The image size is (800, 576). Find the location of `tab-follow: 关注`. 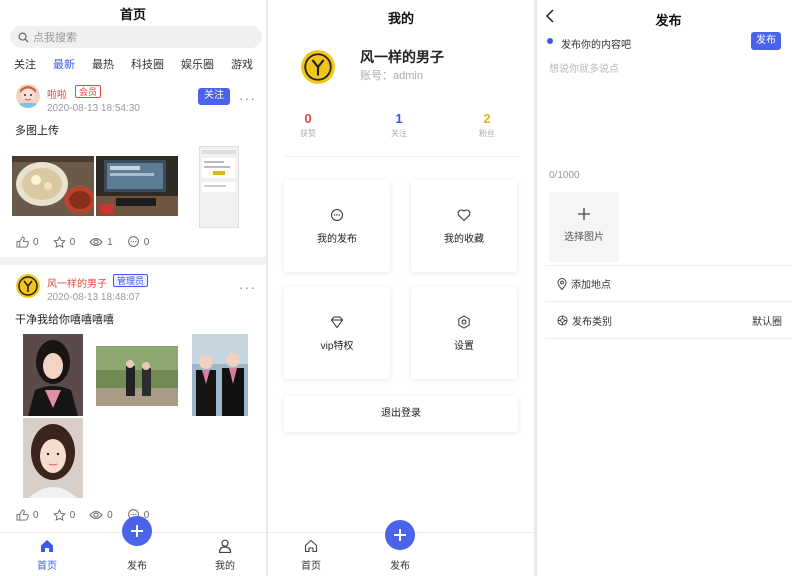

tab-follow: 关注 is located at coordinates (25, 66).